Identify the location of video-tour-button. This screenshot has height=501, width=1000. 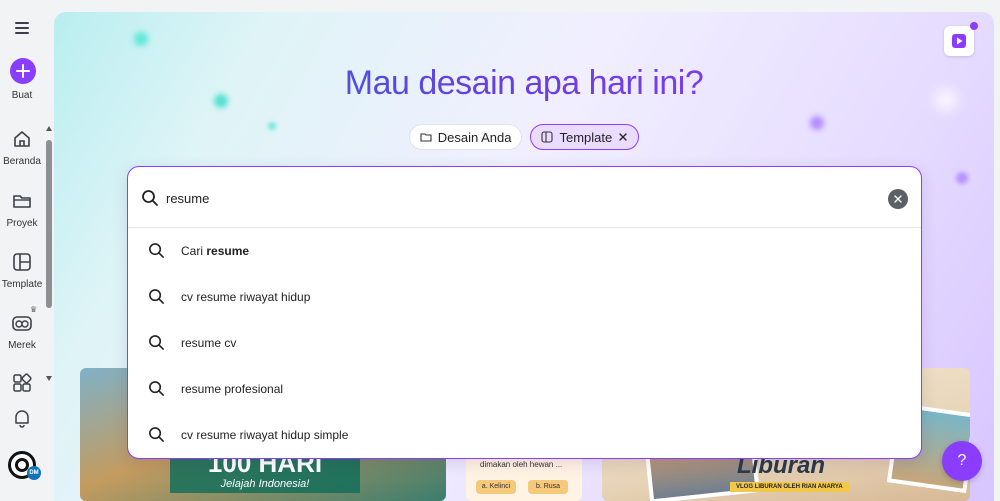
(959, 41).